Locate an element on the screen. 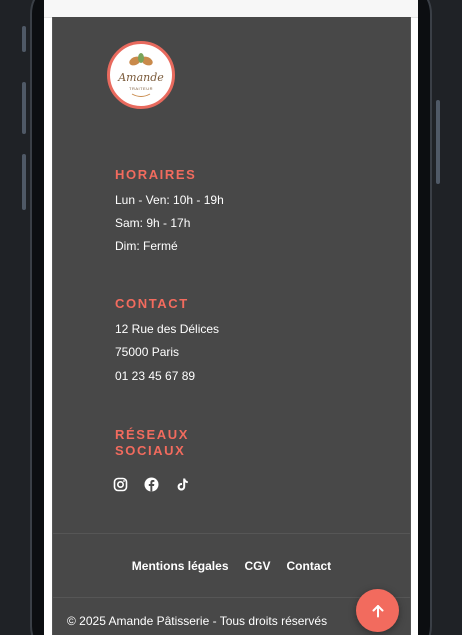  scroll-to-top-button is located at coordinates (377, 610).